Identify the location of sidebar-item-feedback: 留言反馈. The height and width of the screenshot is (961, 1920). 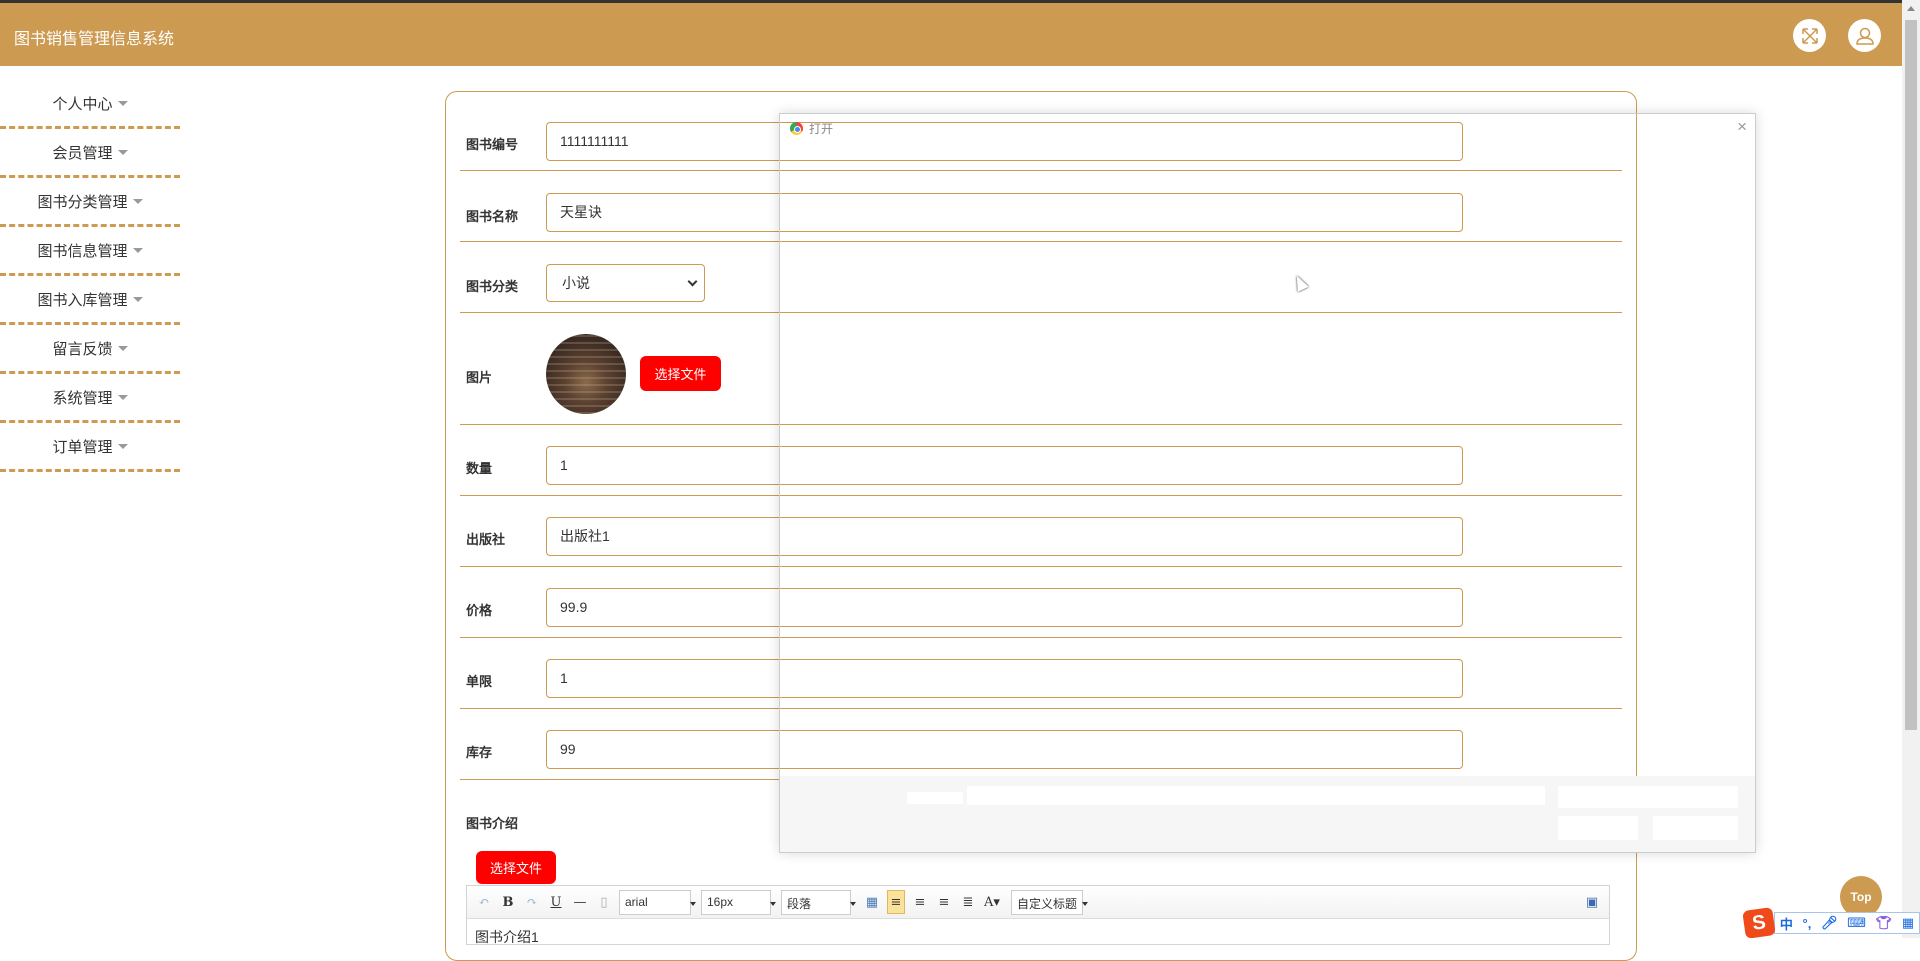
(90, 349).